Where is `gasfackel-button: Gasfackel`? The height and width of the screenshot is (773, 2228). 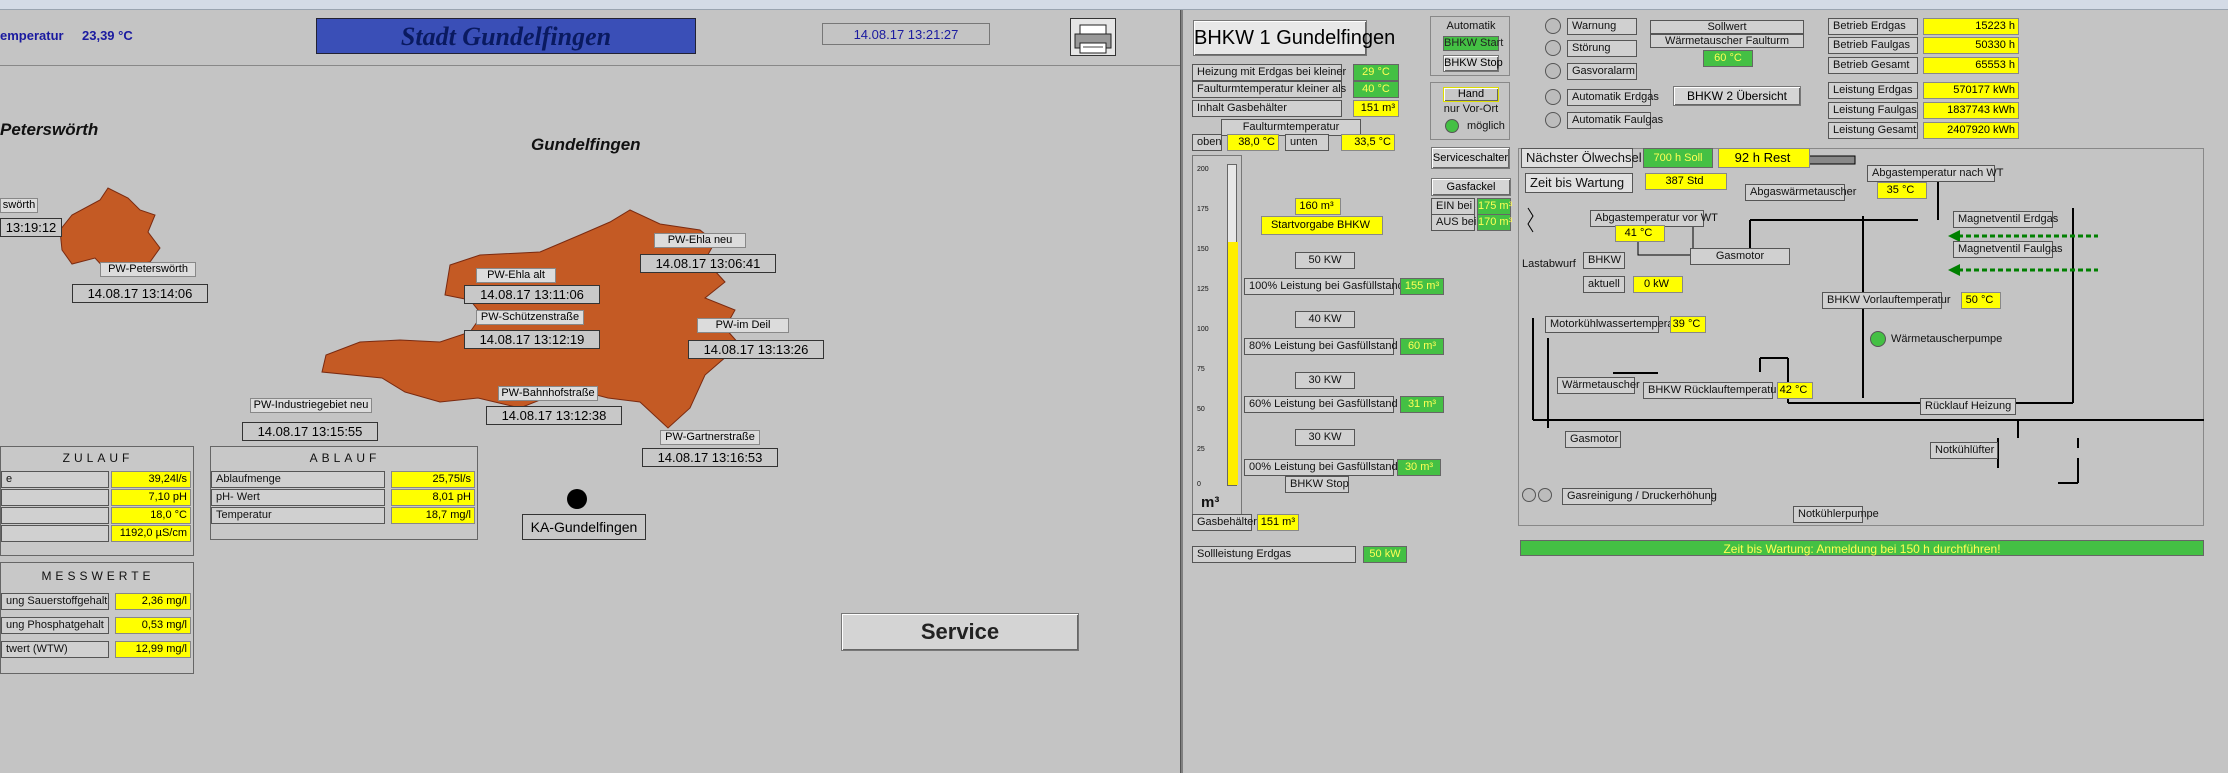 gasfackel-button: Gasfackel is located at coordinates (1471, 187).